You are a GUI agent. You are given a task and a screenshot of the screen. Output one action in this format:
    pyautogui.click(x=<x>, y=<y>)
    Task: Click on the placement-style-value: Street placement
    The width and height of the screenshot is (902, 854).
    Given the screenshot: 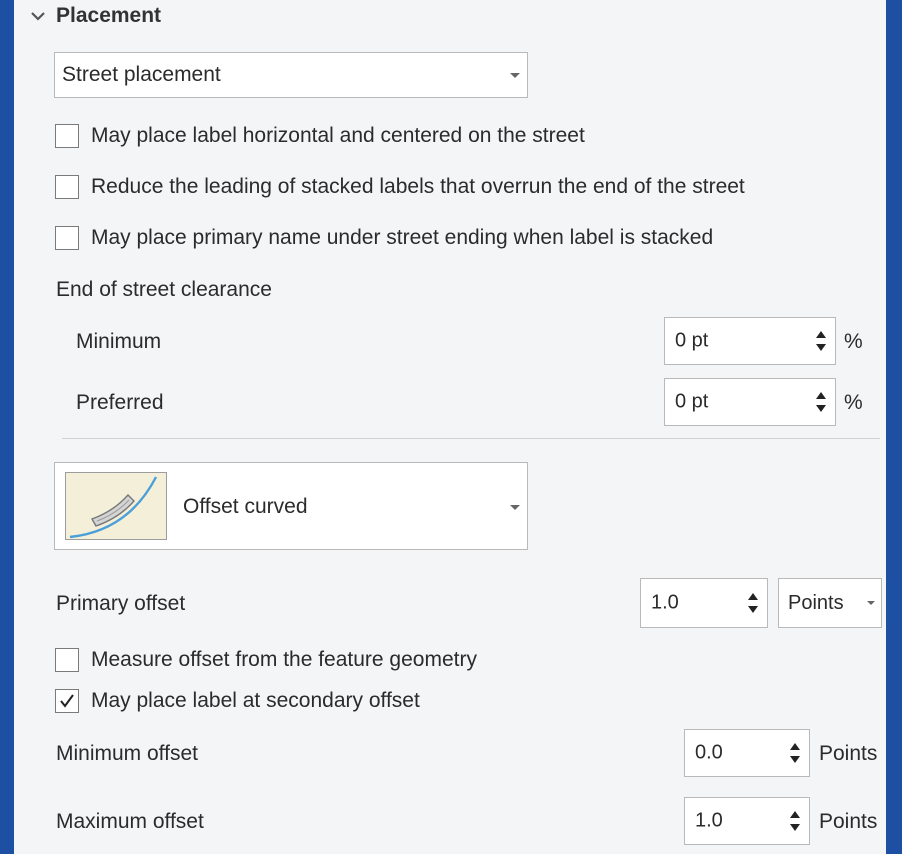 What is the action you would take?
    pyautogui.click(x=141, y=74)
    